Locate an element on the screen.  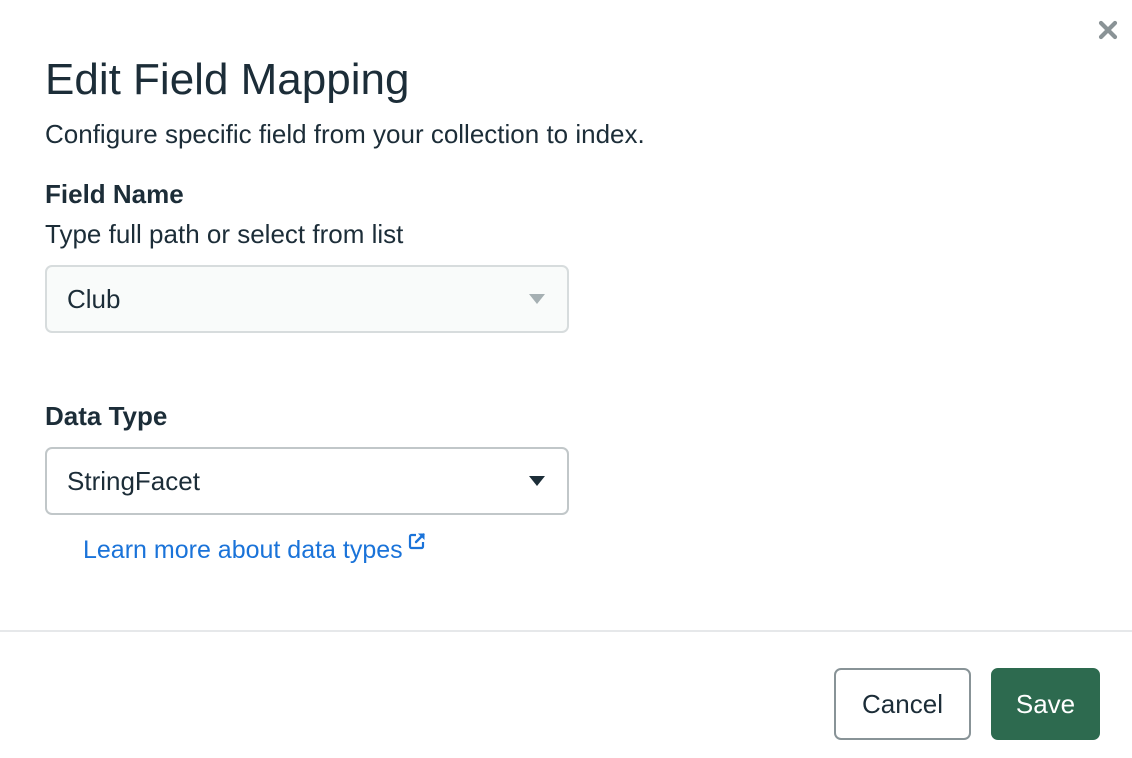
field-name-value: Club is located at coordinates (94, 299).